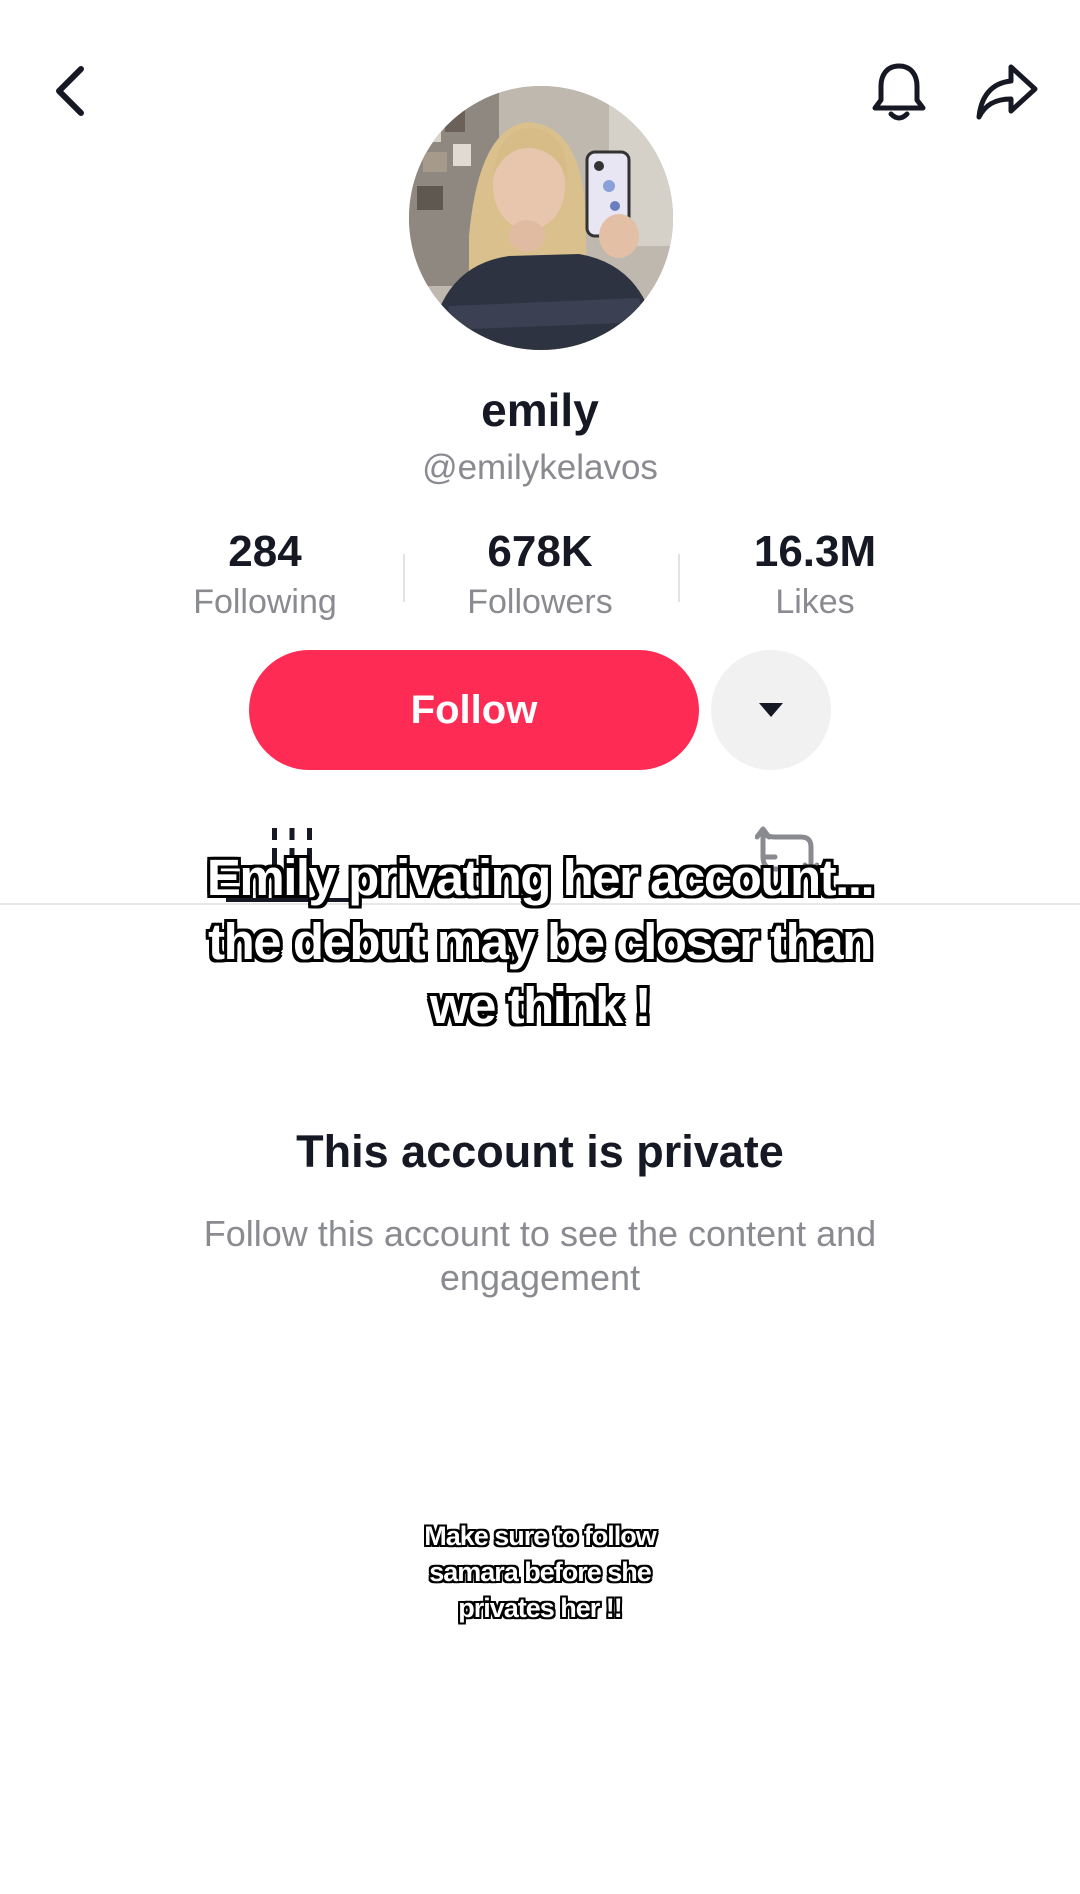 The height and width of the screenshot is (1894, 1080). I want to click on chevron-left-icon, so click(70, 91).